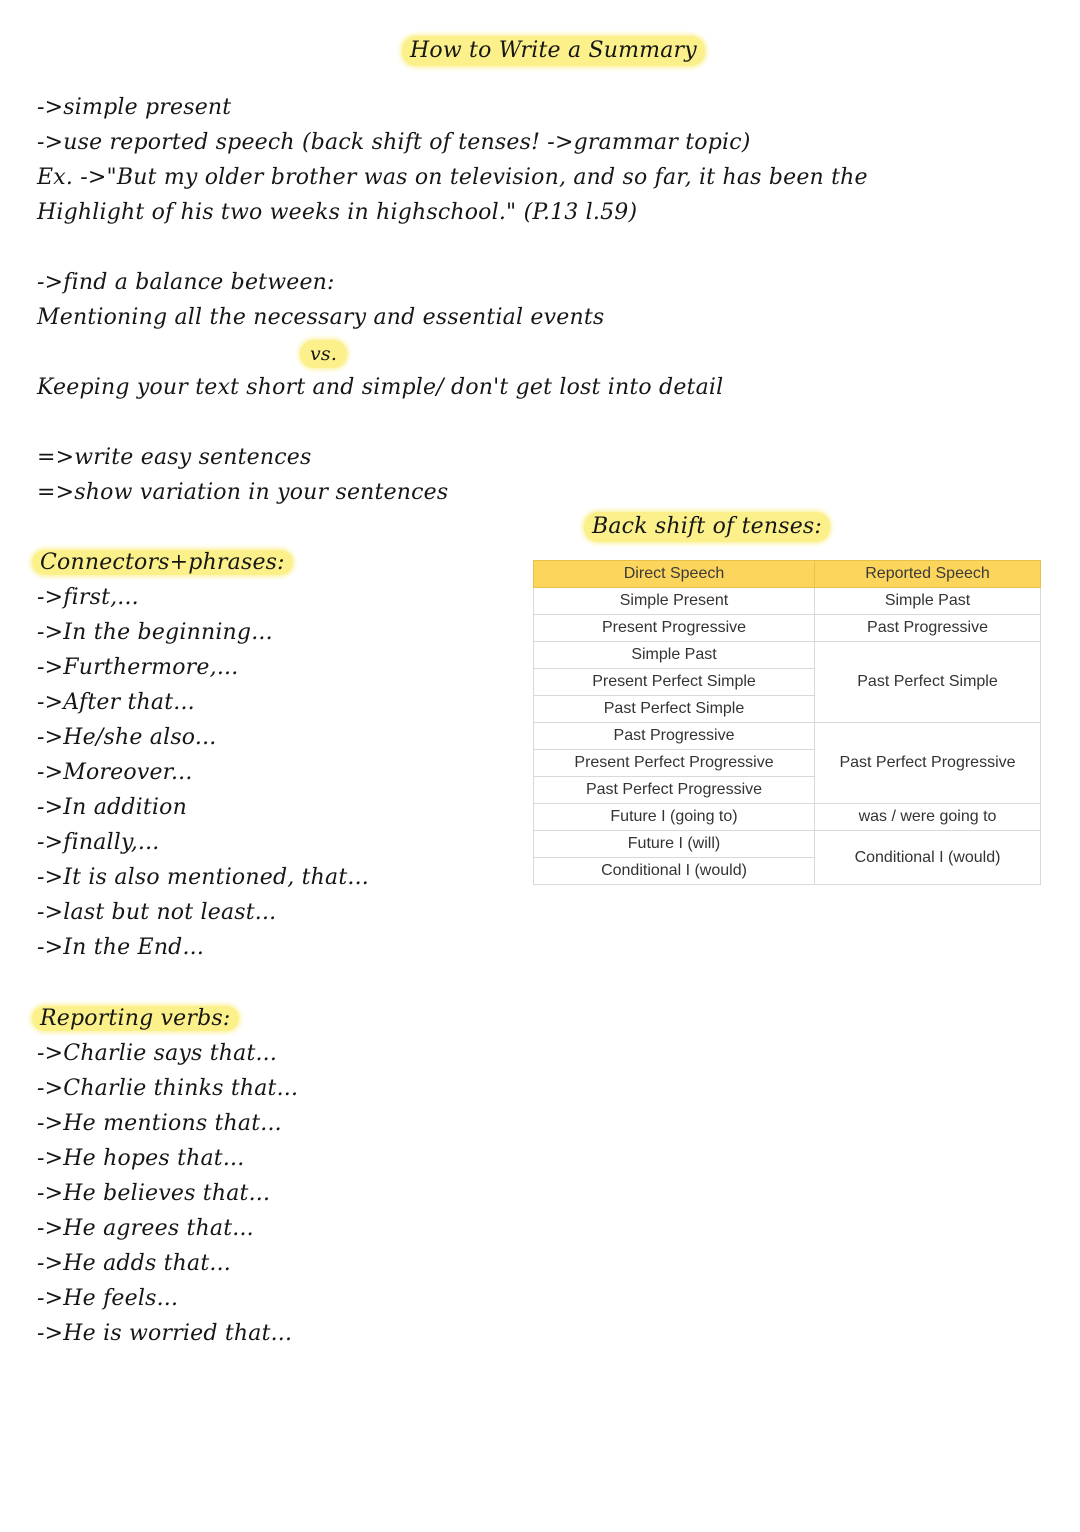 The image size is (1080, 1532). What do you see at coordinates (674, 790) in the screenshot?
I see `direct-cell: Past Perfect Progressive` at bounding box center [674, 790].